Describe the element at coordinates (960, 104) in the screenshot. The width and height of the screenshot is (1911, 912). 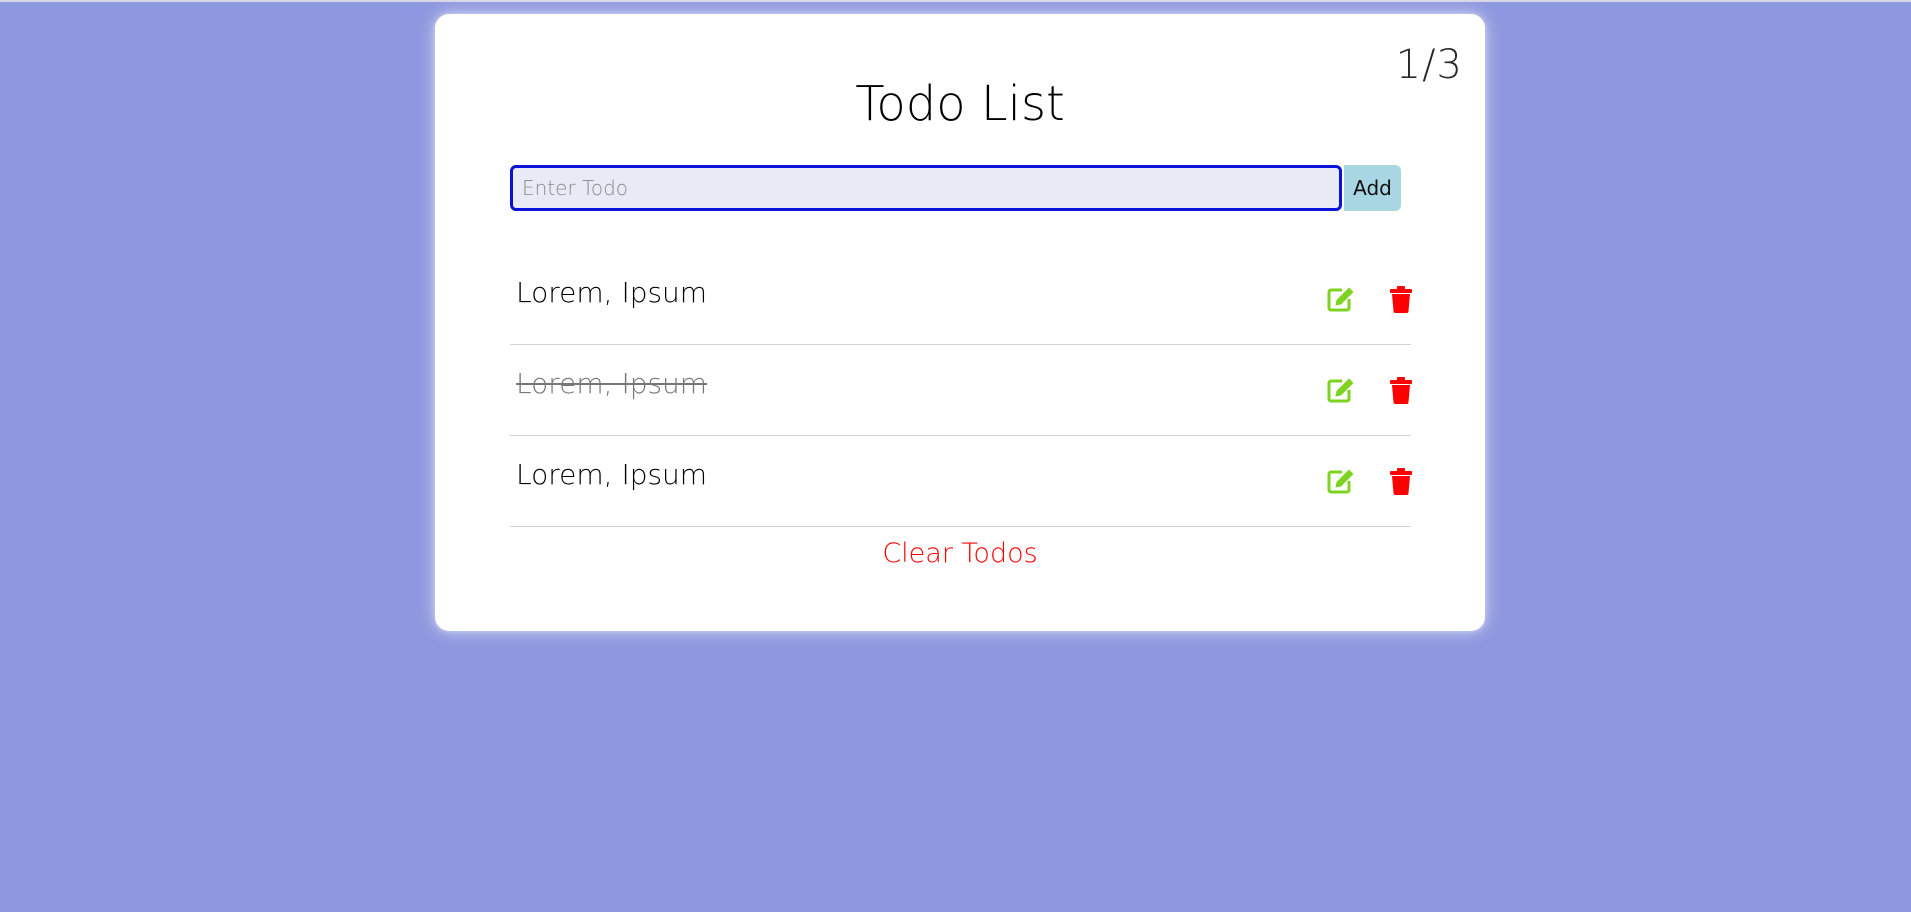
I see `page-title: Todo List` at that location.